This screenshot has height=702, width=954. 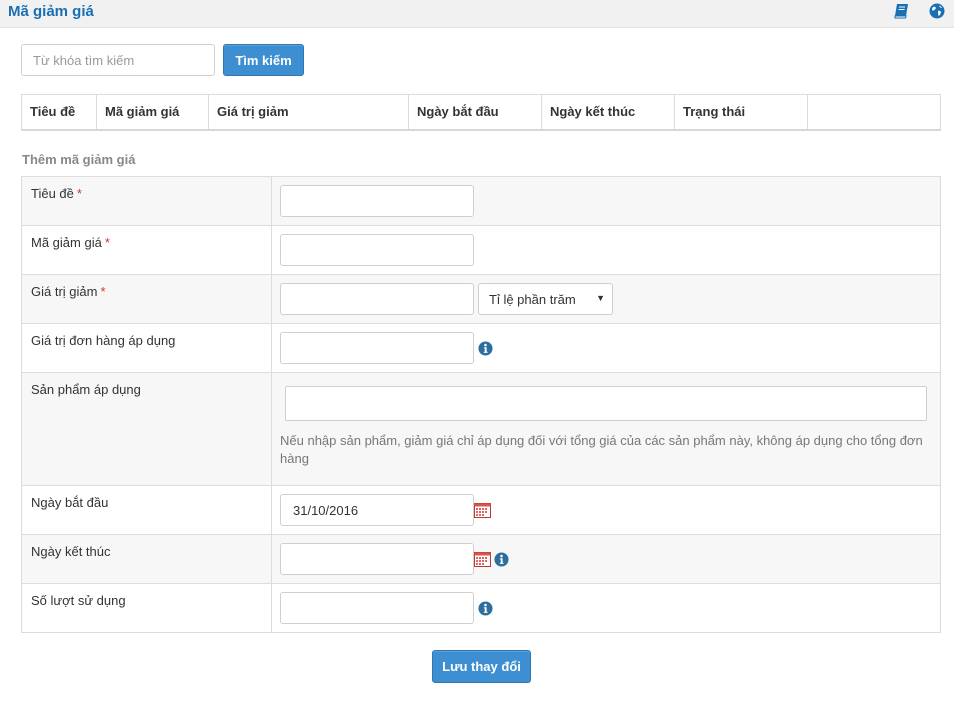 I want to click on title-input, so click(x=377, y=201).